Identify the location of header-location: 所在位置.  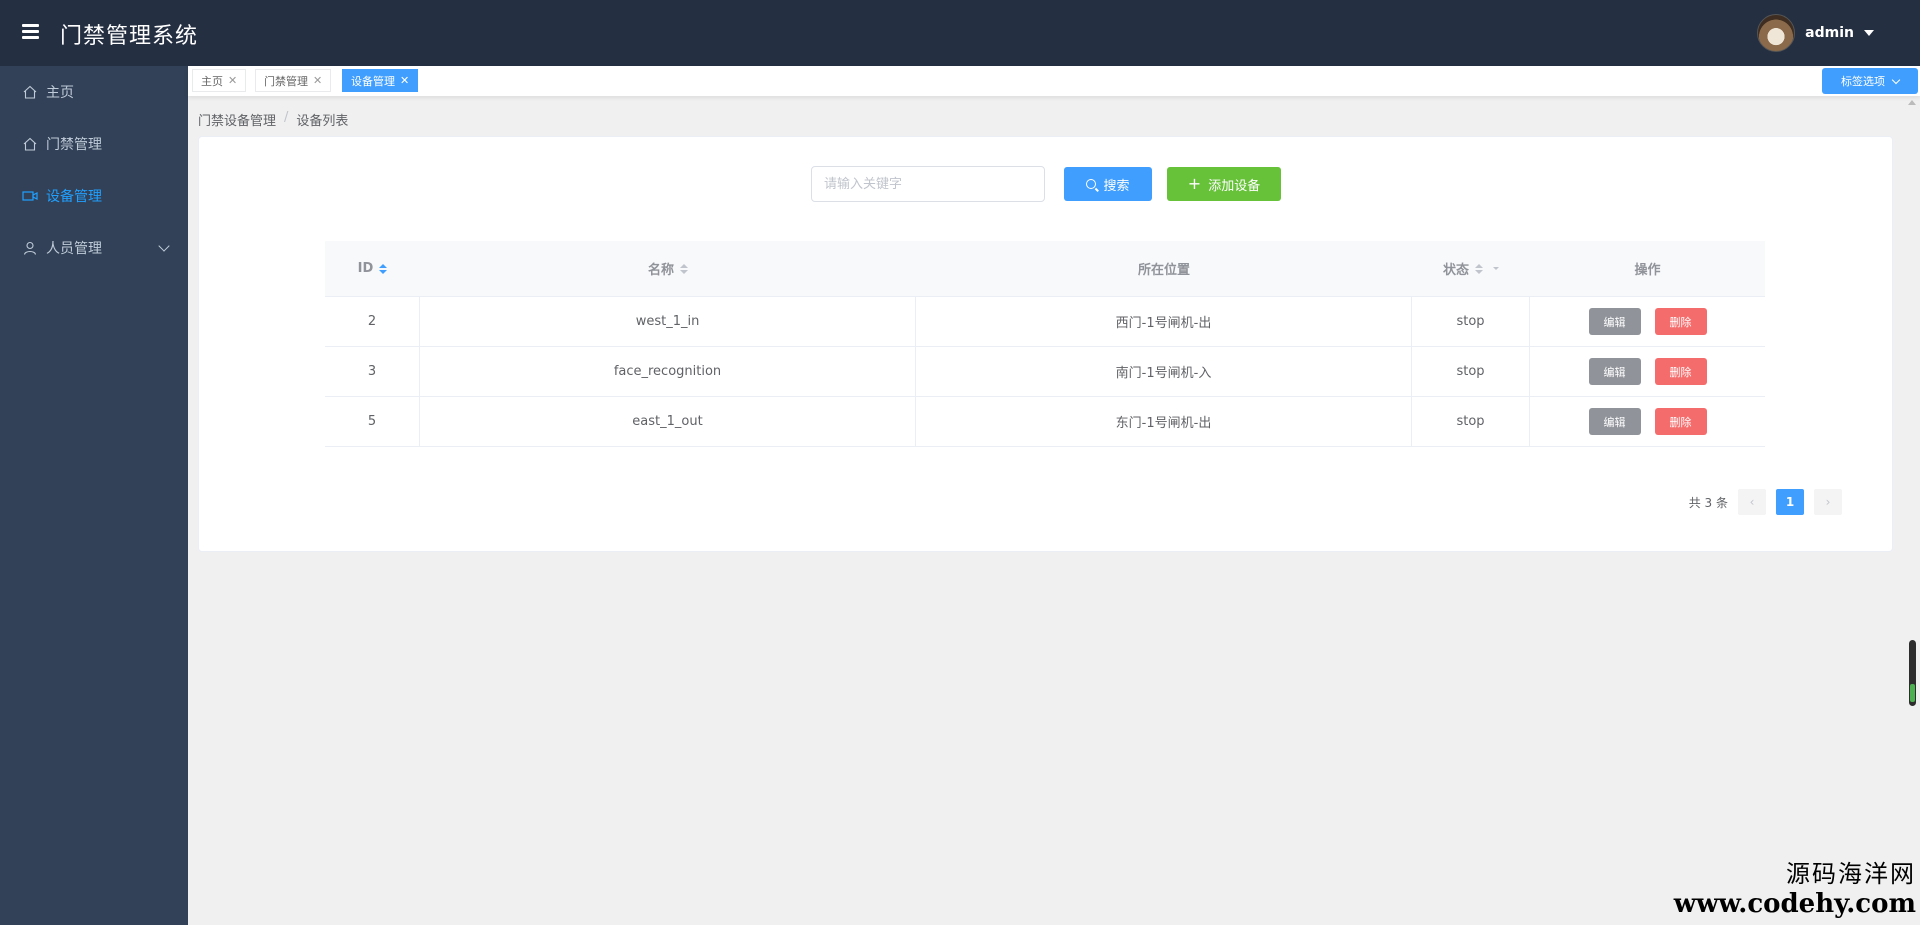
(1164, 268).